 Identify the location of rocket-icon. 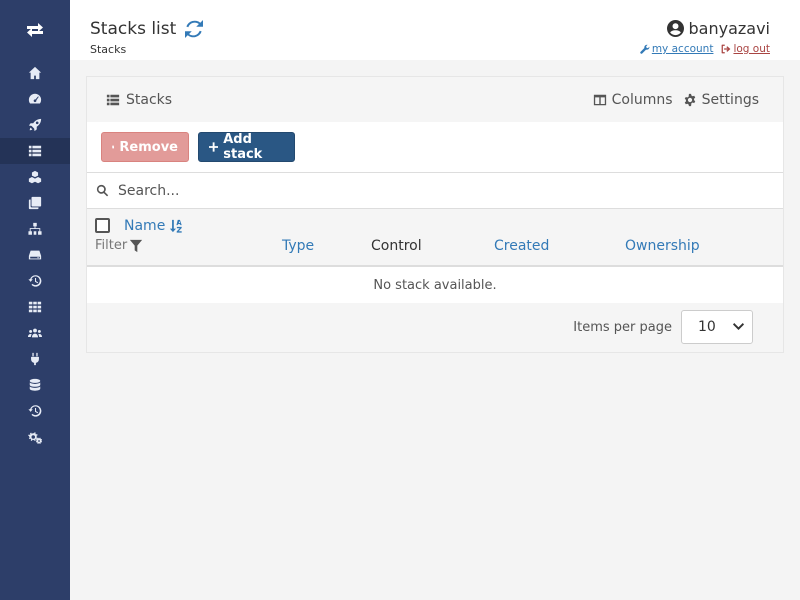
(35, 125).